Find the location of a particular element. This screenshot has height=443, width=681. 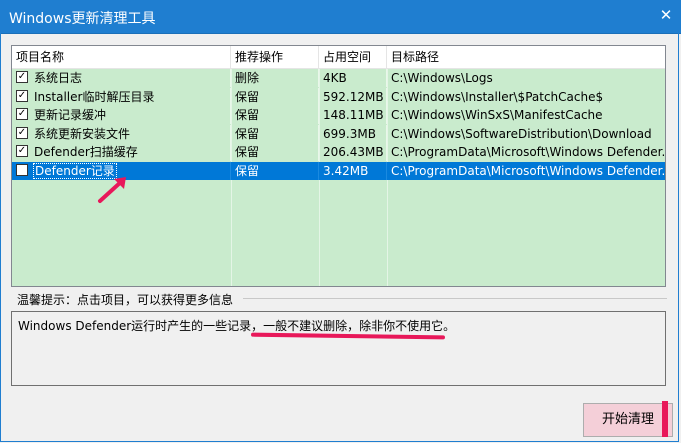

item-path: C:\Windows\WinSxS\ManifestCache is located at coordinates (497, 115).